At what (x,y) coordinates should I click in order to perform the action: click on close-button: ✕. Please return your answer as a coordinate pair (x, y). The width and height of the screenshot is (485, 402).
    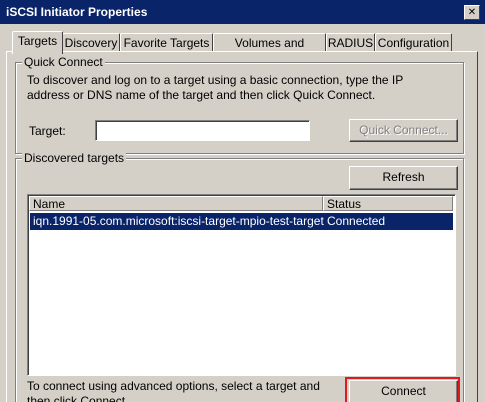
    Looking at the image, I should click on (472, 12).